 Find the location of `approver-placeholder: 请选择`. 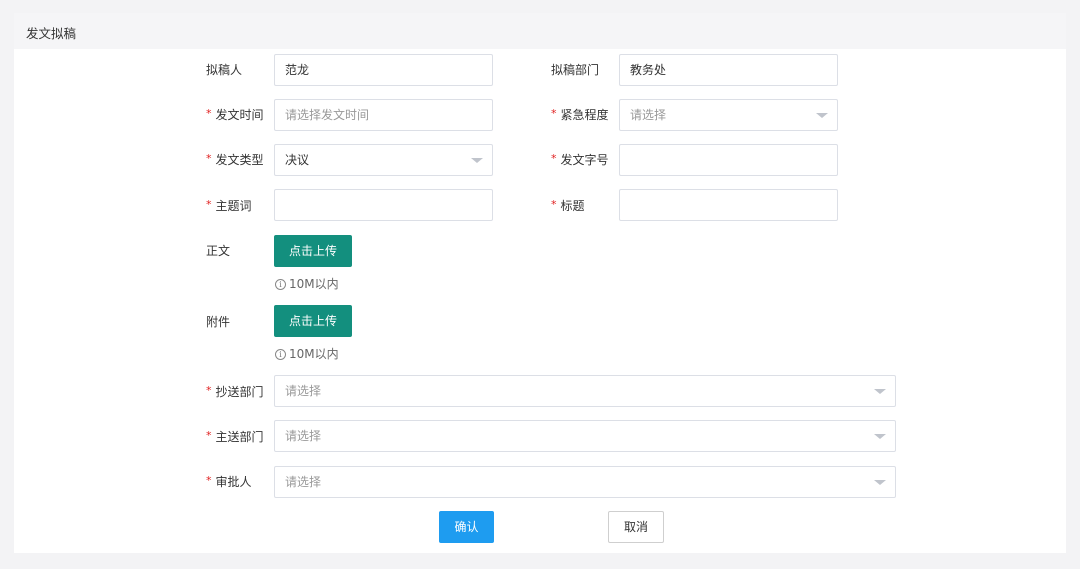

approver-placeholder: 请选择 is located at coordinates (303, 482).